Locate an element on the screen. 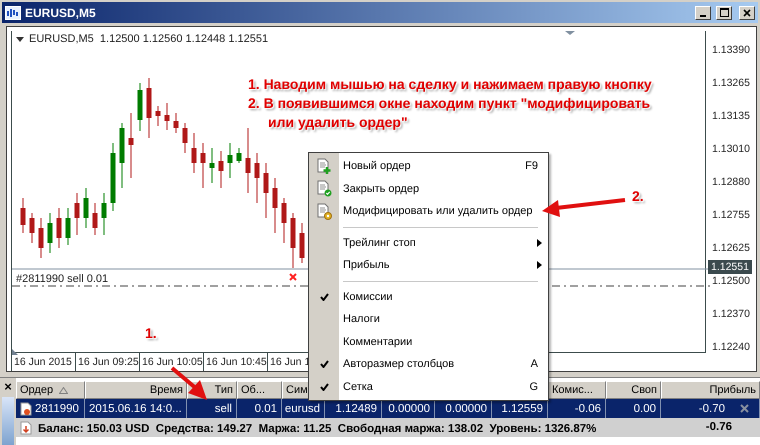 This screenshot has height=445, width=760. time-label: 16 Jun 10:45 is located at coordinates (235, 362).